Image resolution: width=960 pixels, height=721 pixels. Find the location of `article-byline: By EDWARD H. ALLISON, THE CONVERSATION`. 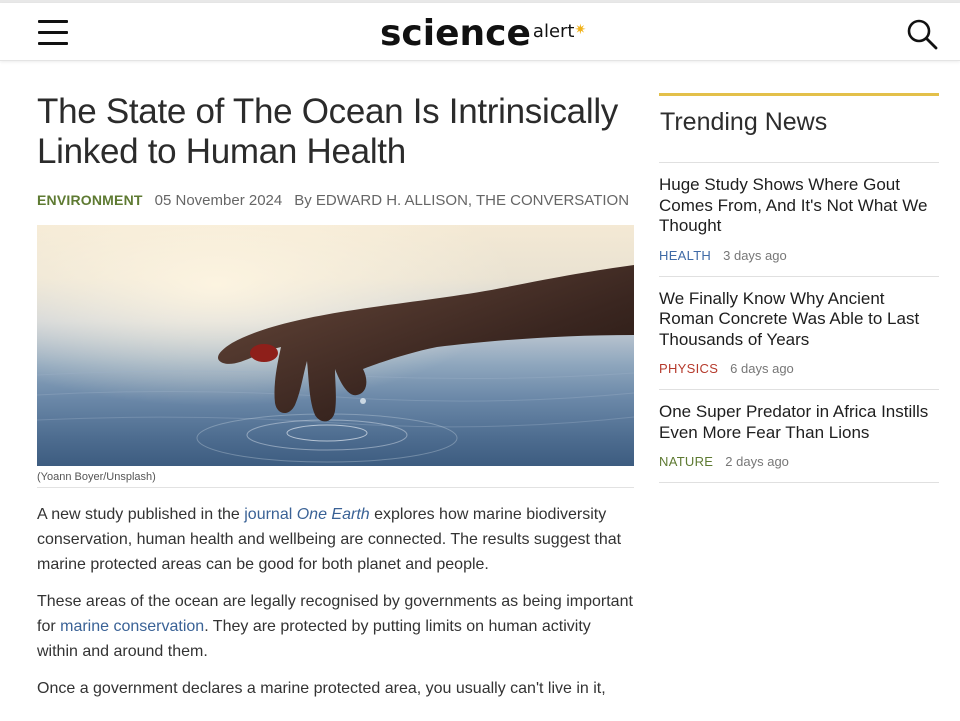

article-byline: By EDWARD H. ALLISON, THE CONVERSATION is located at coordinates (462, 200).